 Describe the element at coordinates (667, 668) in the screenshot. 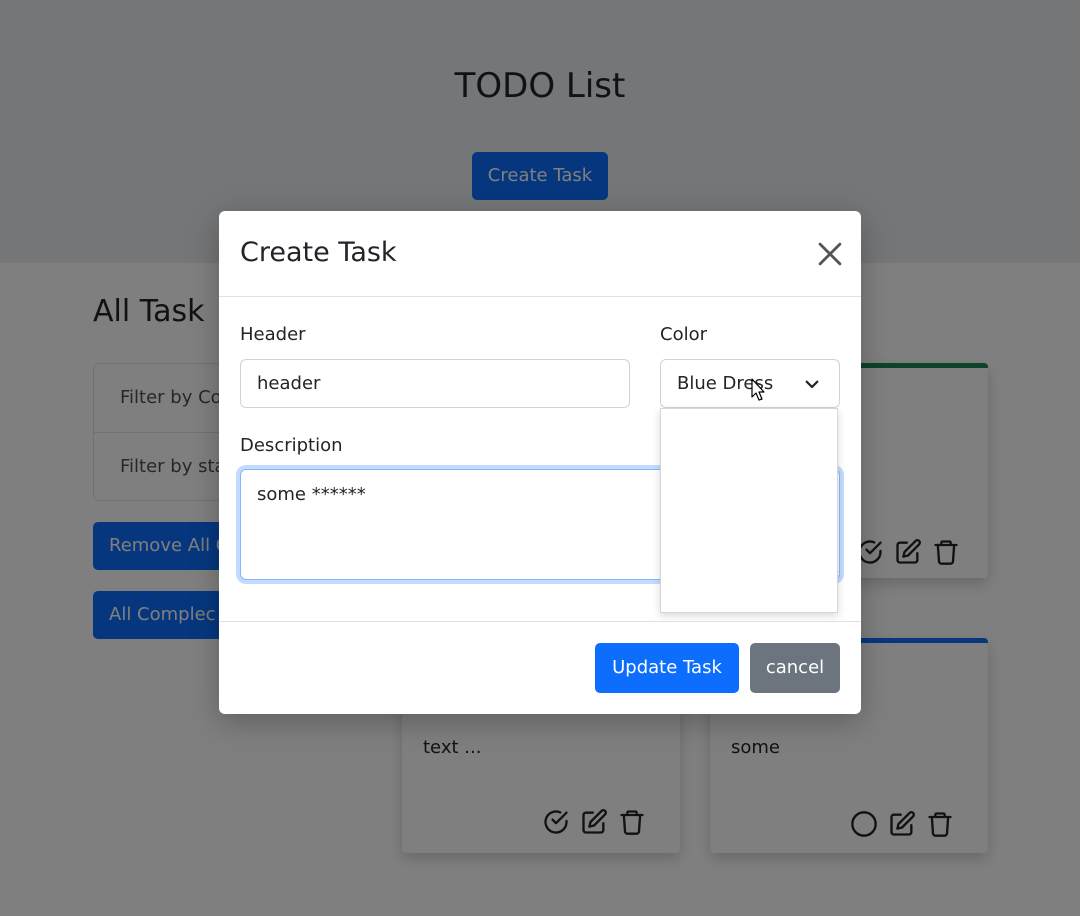

I see `update-task-button: Update Task` at that location.